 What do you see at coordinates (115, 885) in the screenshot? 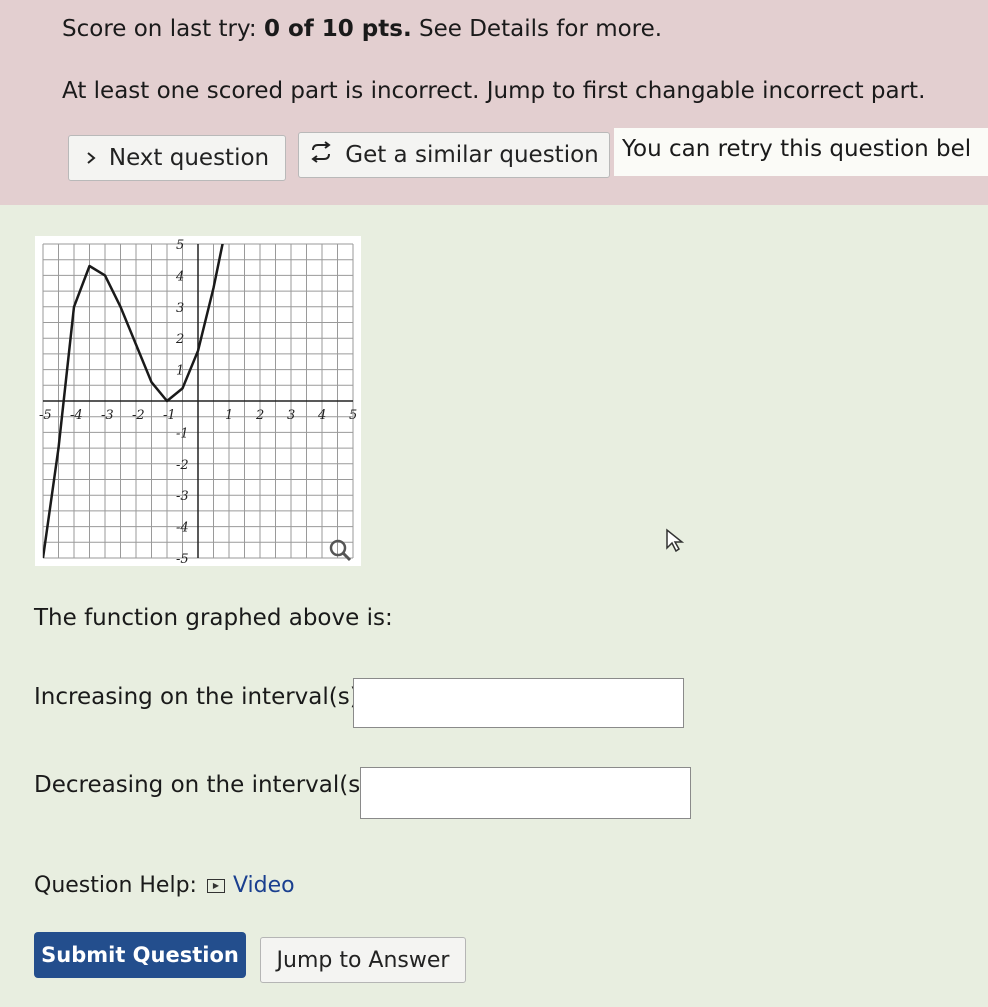
I see `question-help-label: Question Help:` at bounding box center [115, 885].